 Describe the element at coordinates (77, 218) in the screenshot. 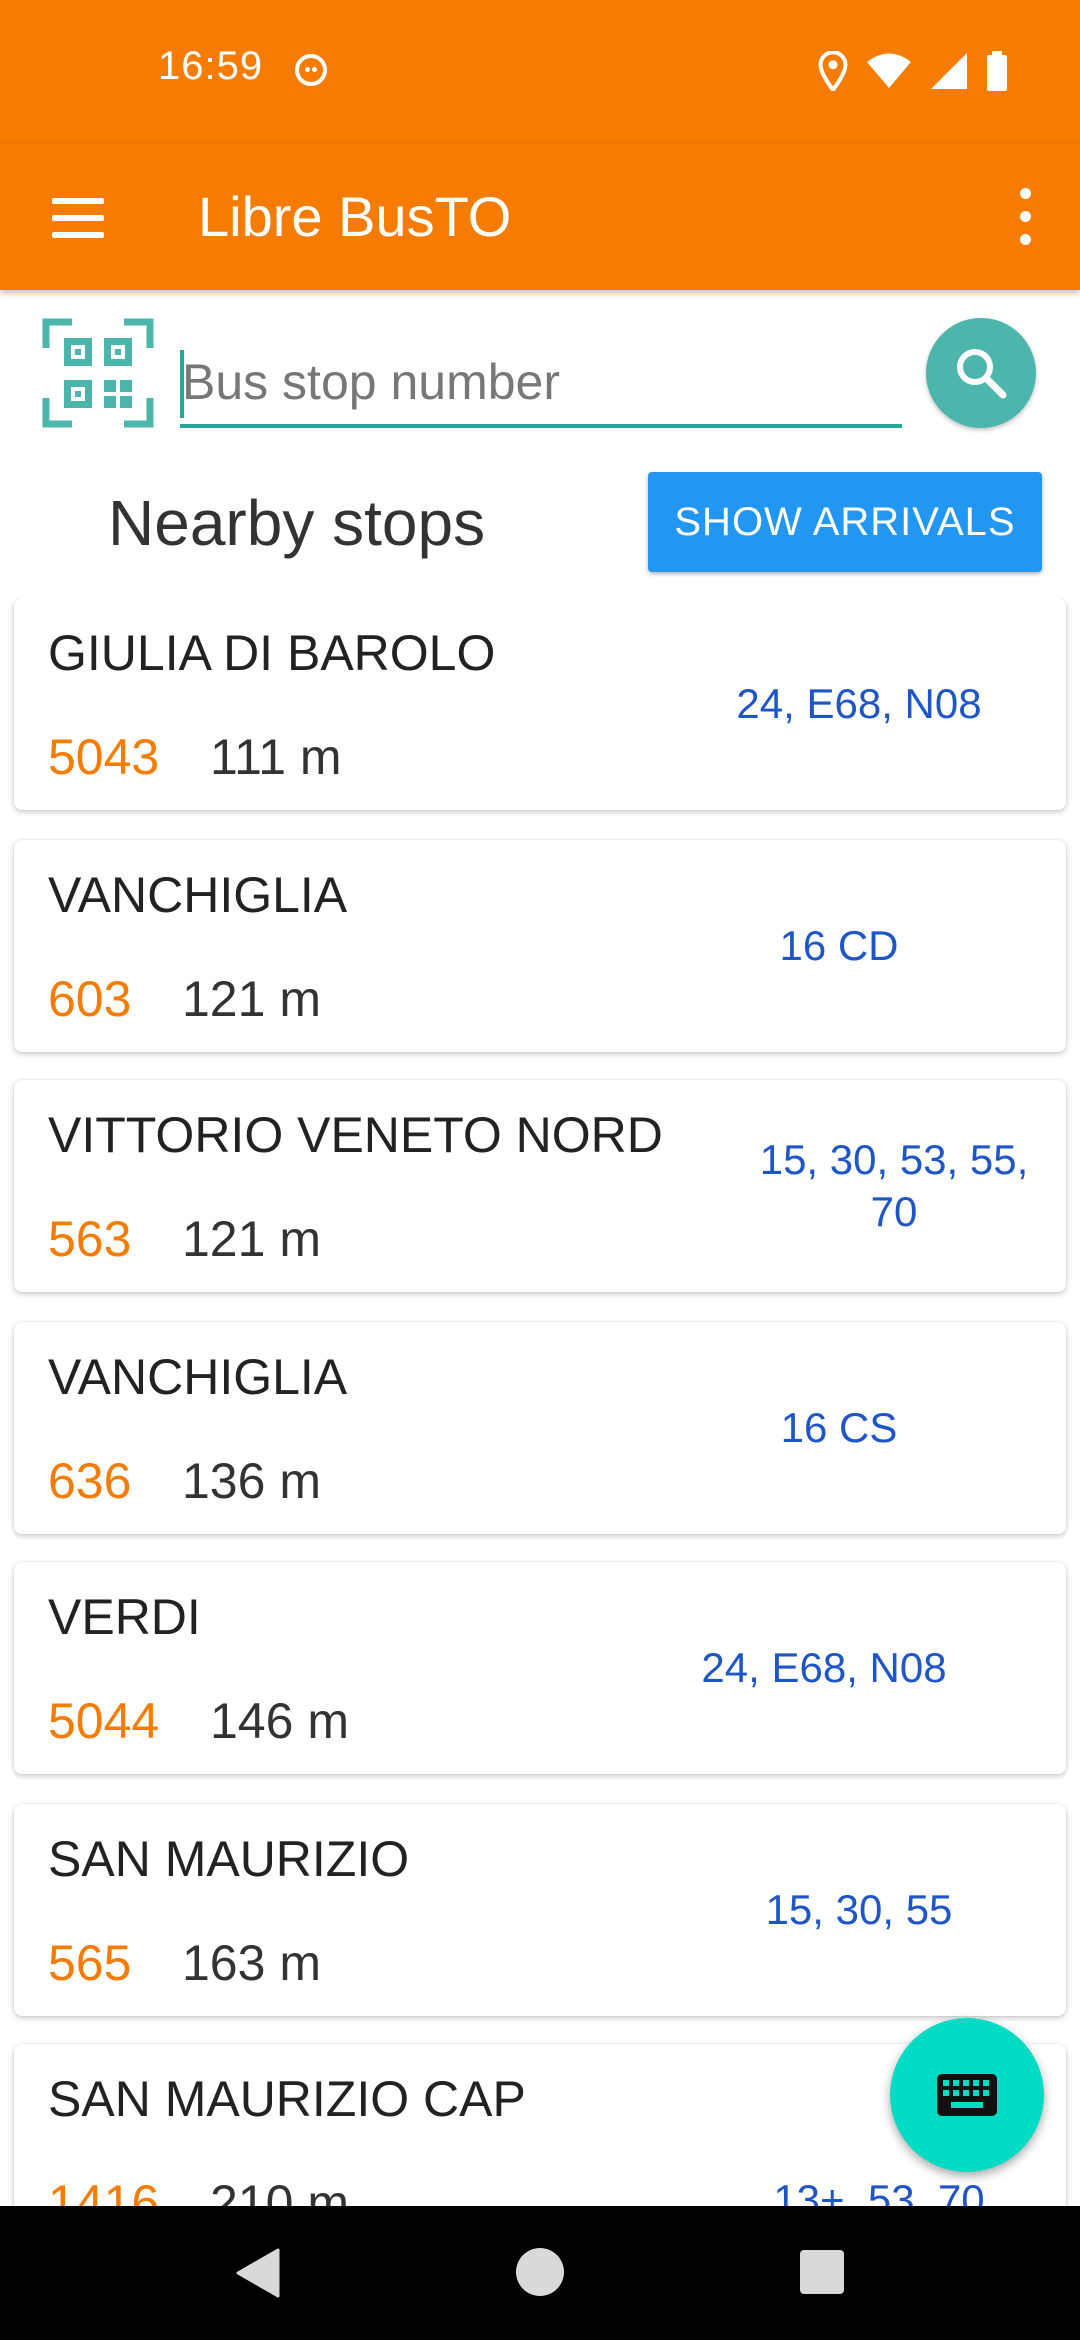

I see `hamburger-icon` at that location.